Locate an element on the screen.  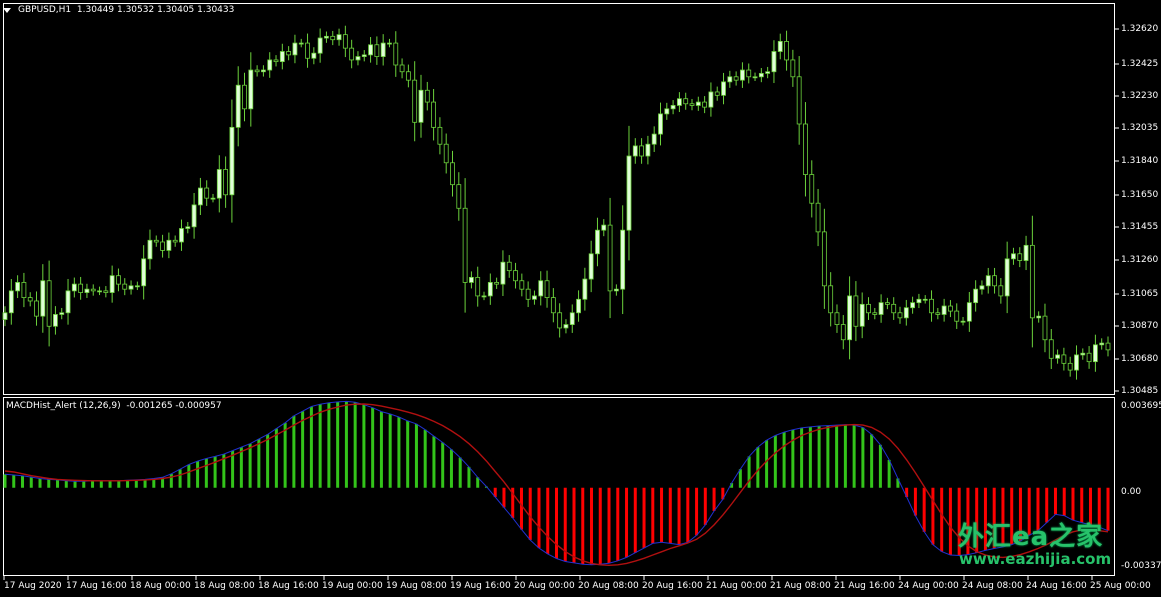
time-axis-label: 19 Aug 08:00 is located at coordinates (416, 586).